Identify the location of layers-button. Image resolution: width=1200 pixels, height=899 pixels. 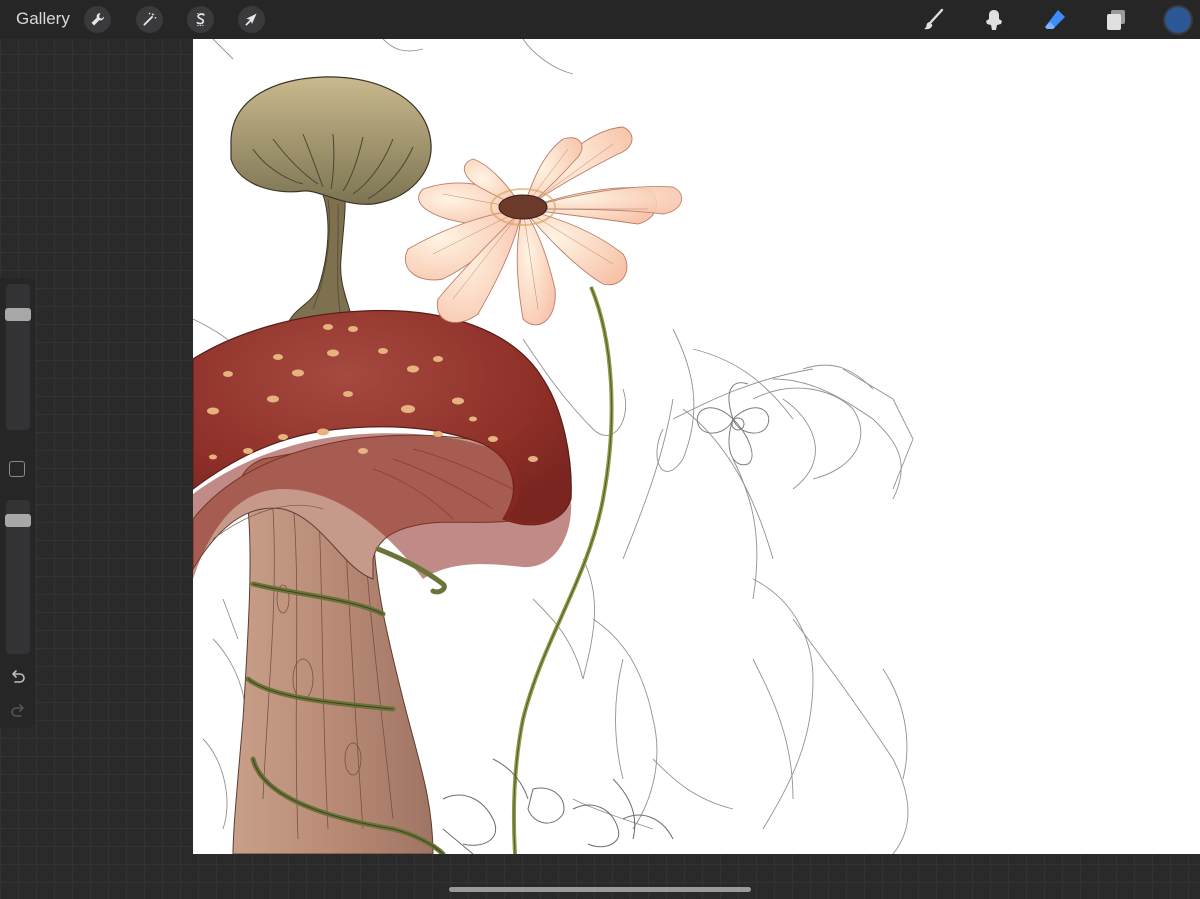
(1116, 20).